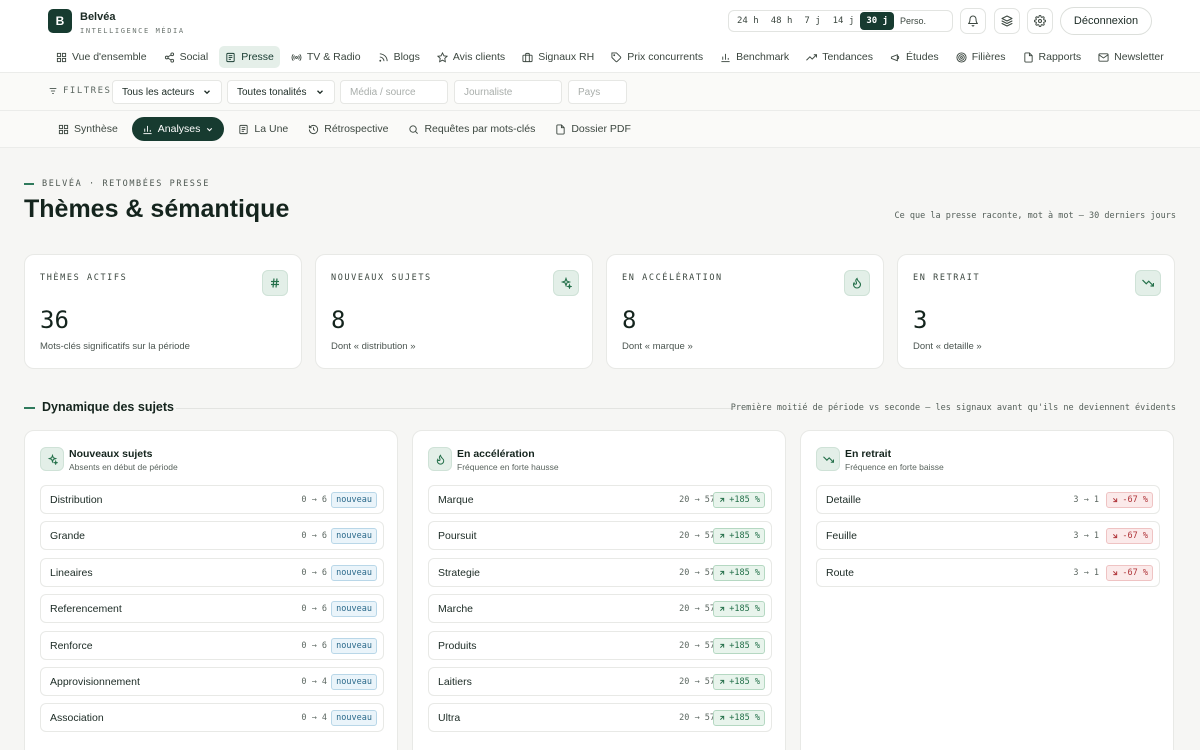 Image resolution: width=1200 pixels, height=750 pixels. What do you see at coordinates (508, 92) in the screenshot?
I see `journalist-input` at bounding box center [508, 92].